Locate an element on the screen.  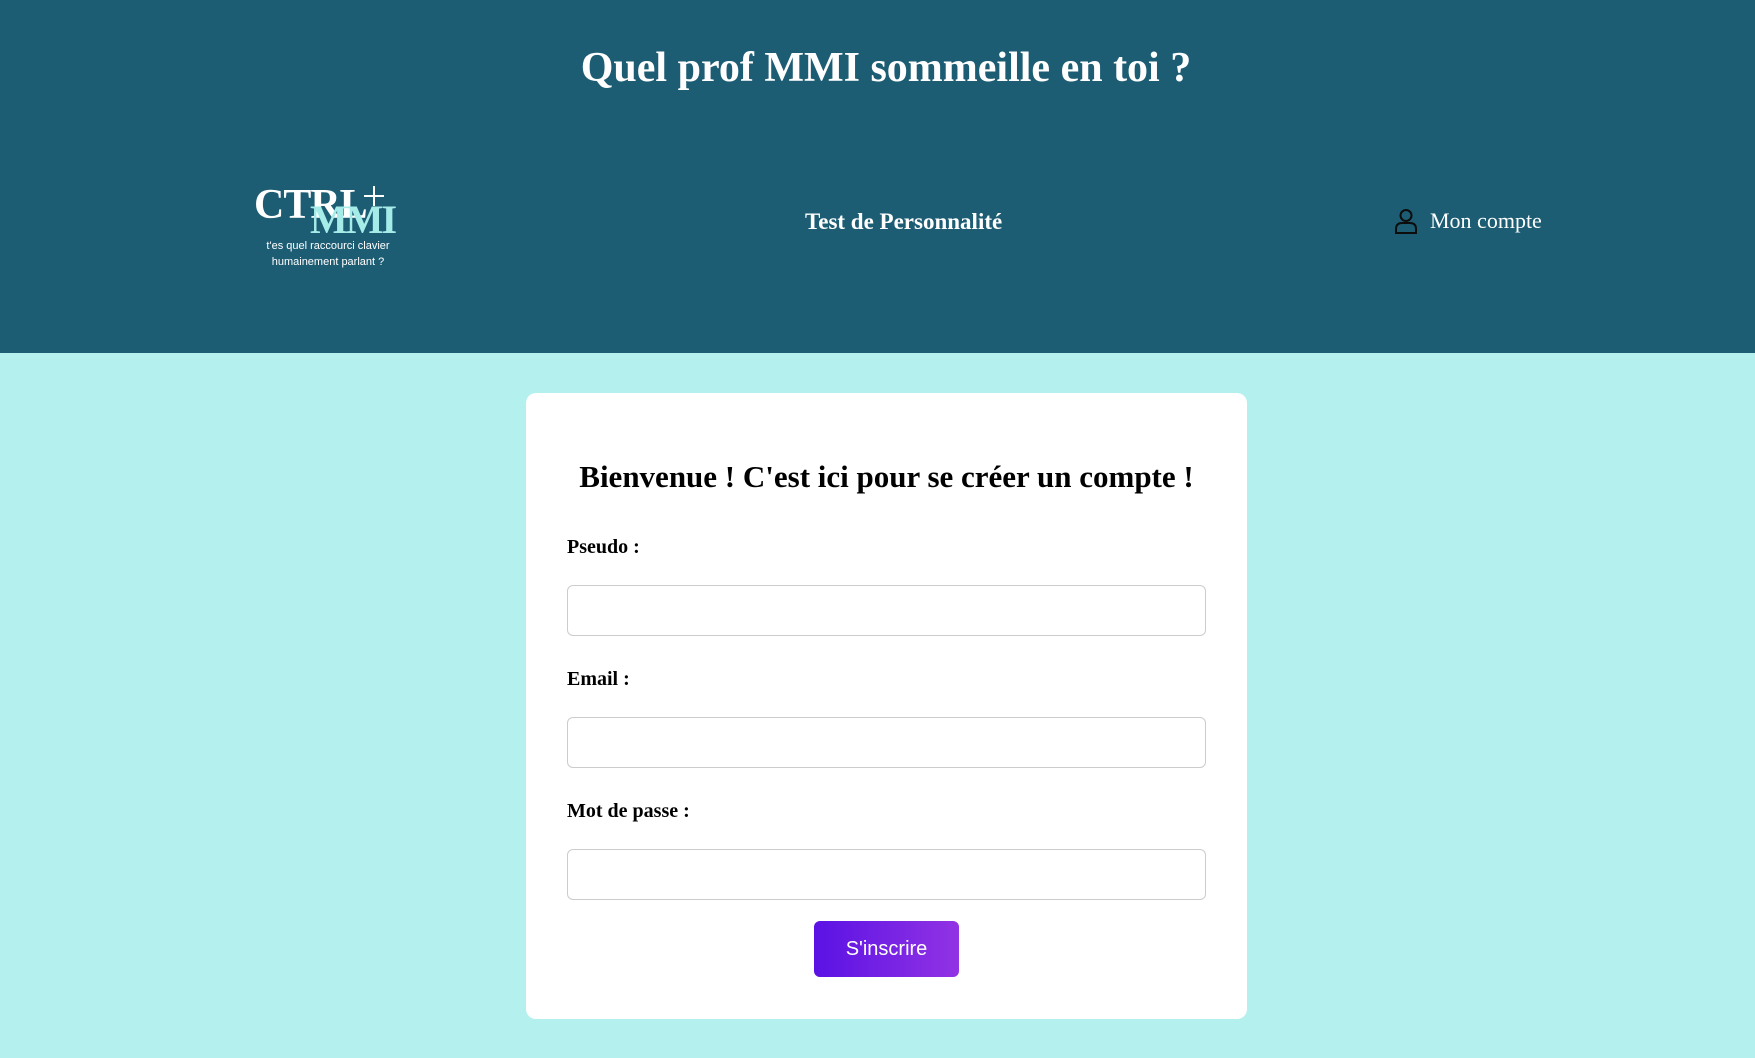
logo-tagline-line1: t'es quel raccourci clavier is located at coordinates (328, 246).